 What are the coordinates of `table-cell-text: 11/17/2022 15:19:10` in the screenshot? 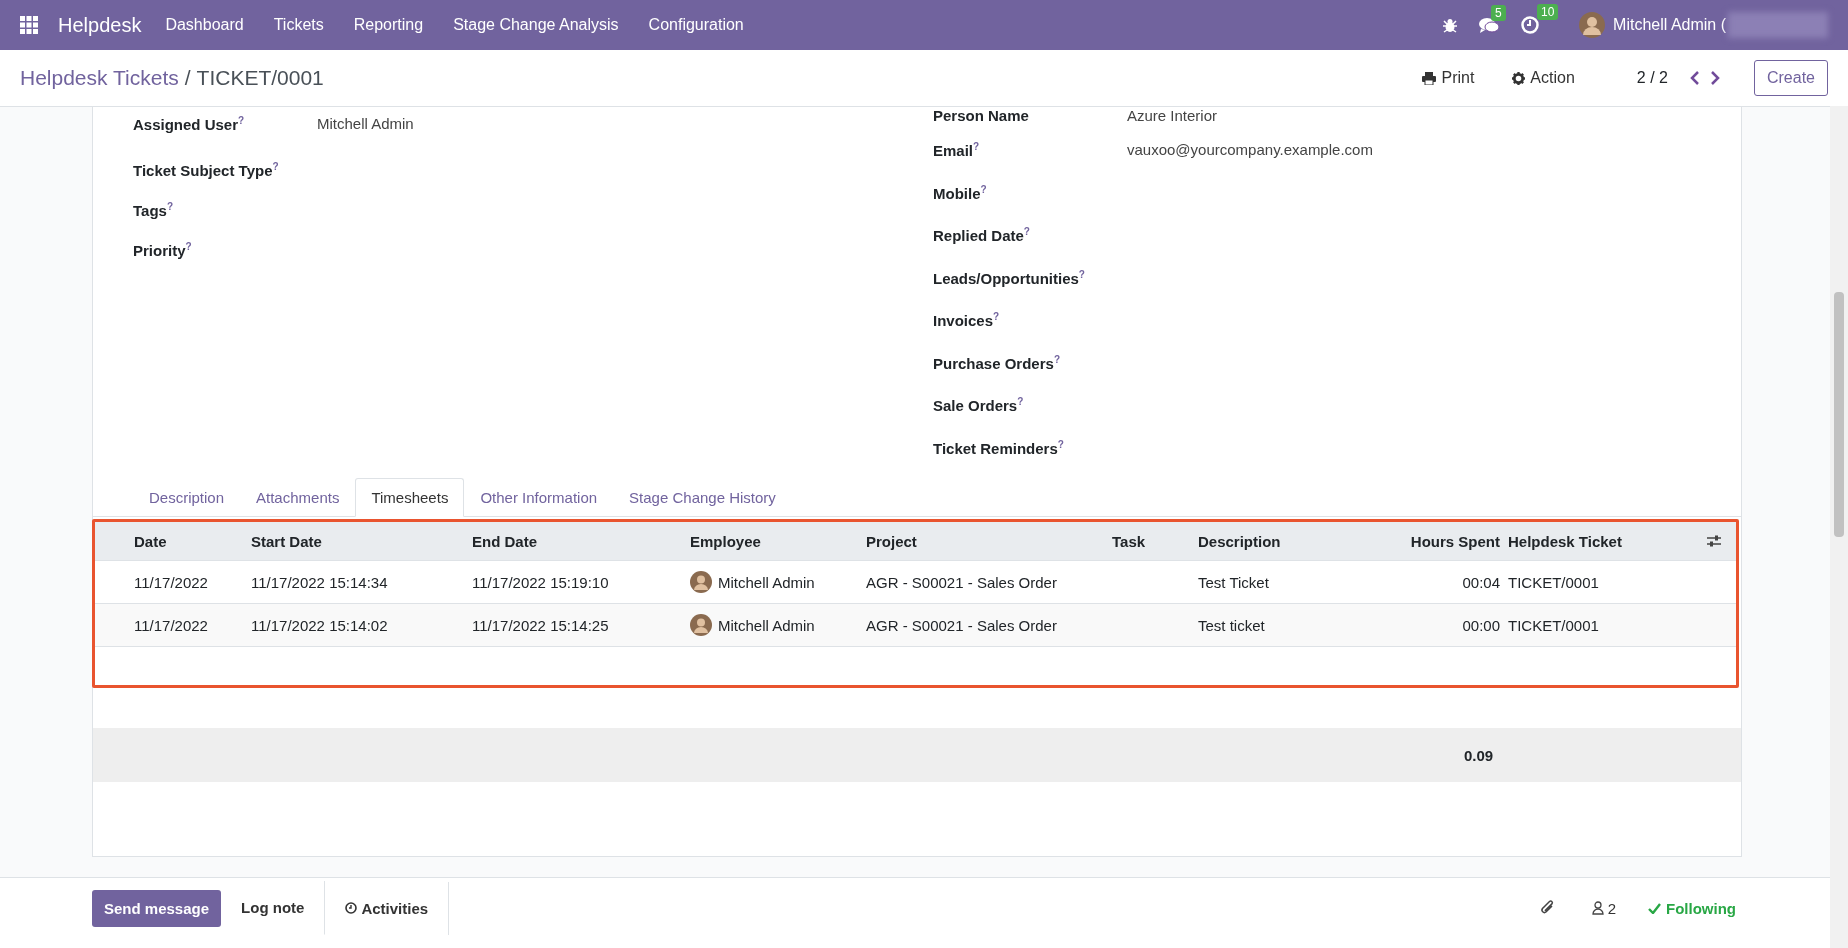 It's located at (540, 582).